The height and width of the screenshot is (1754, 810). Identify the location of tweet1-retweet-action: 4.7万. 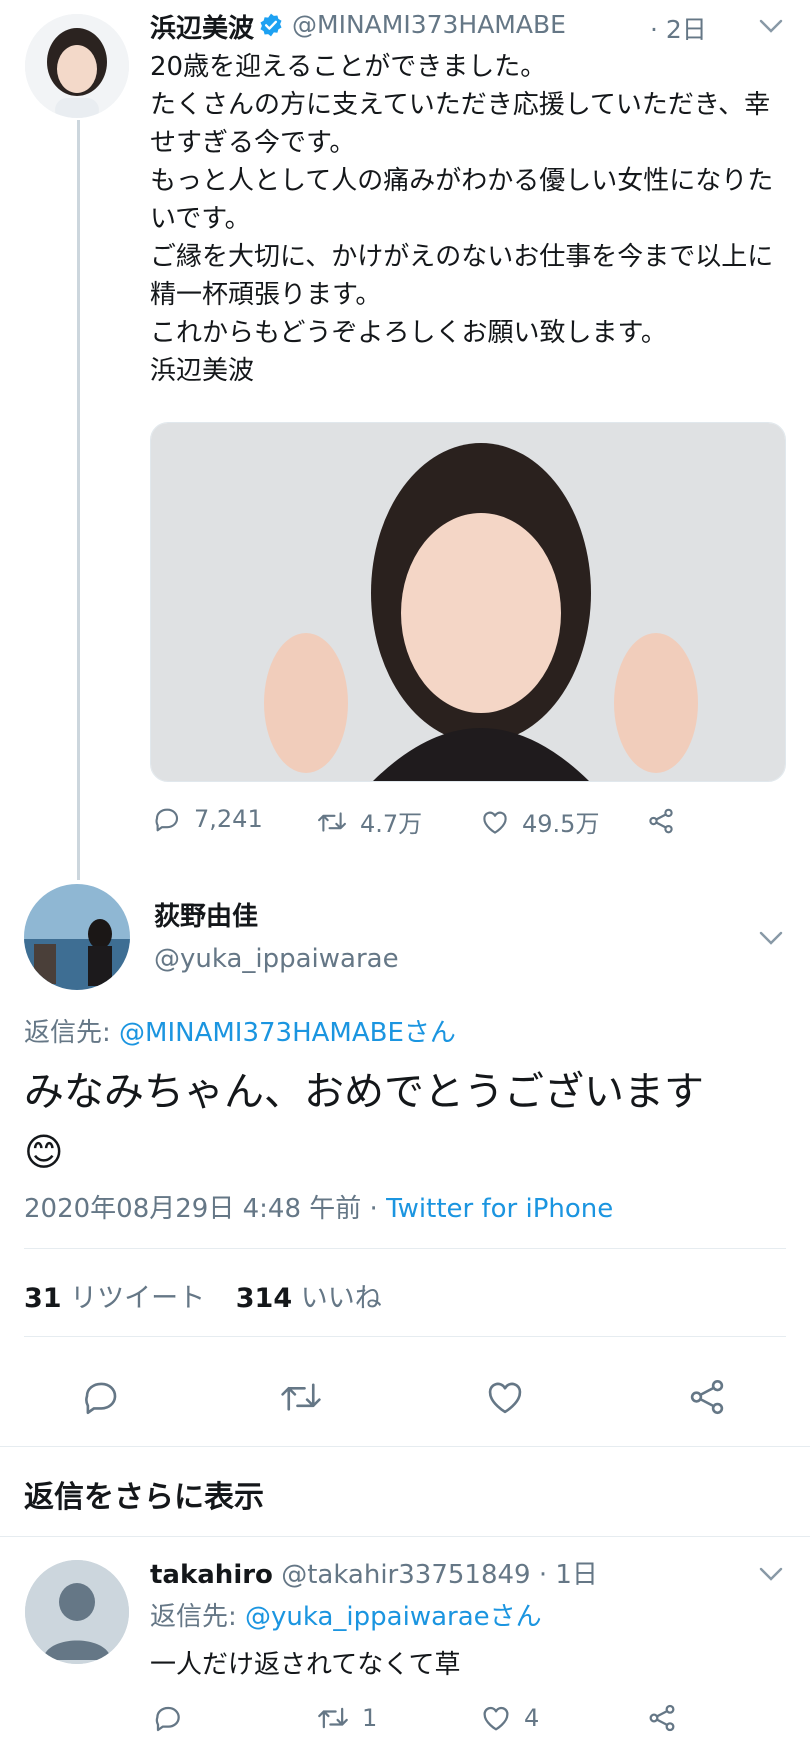
(369, 821).